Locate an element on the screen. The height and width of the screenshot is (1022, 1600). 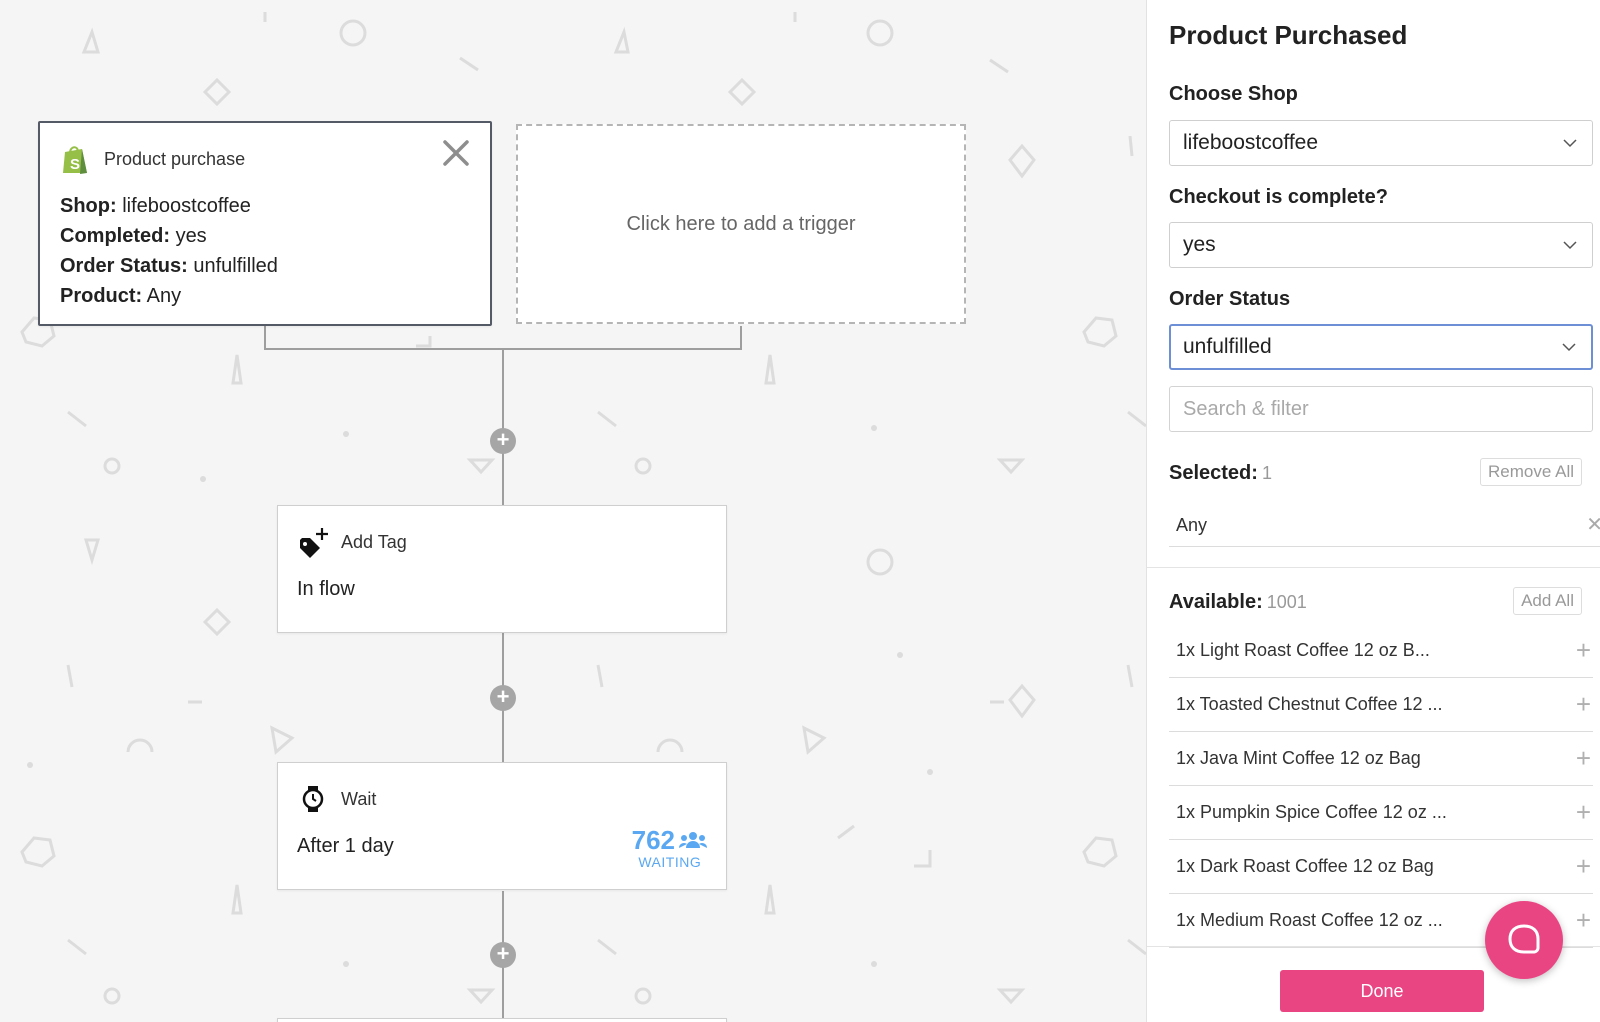
available-count: 1001 is located at coordinates (1286, 602).